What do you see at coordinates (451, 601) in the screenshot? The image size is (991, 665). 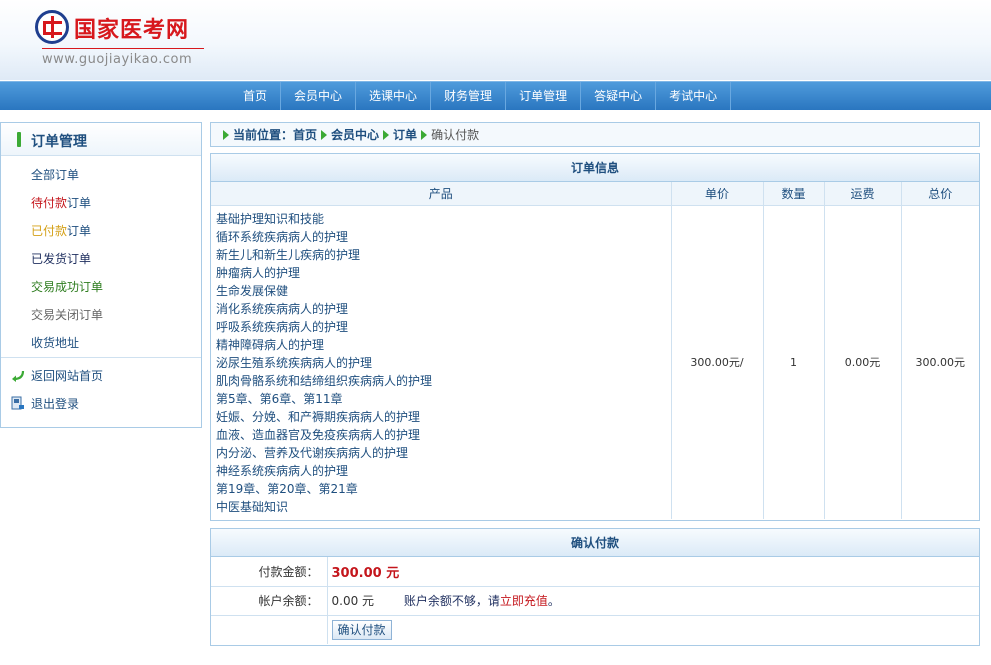 I see `notice-prefix: 账户余额不够，请` at bounding box center [451, 601].